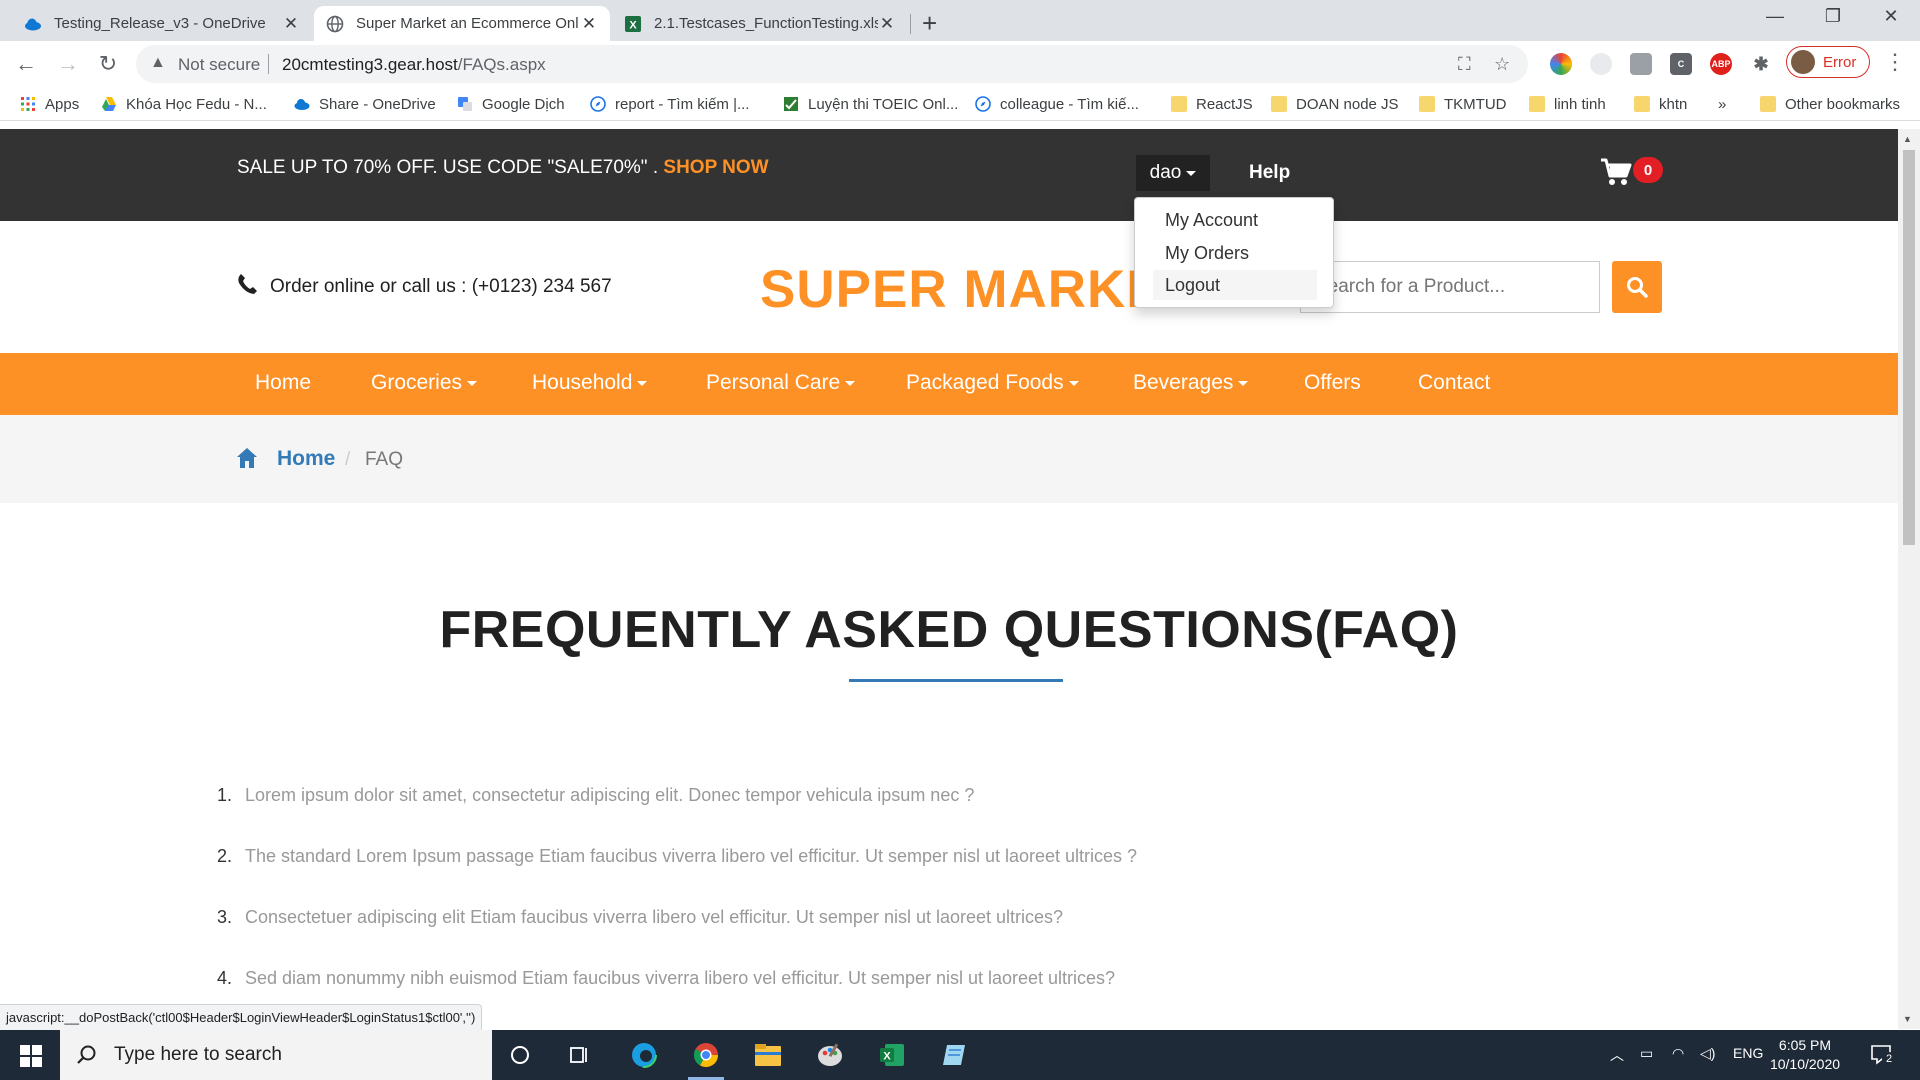  What do you see at coordinates (1332, 383) in the screenshot?
I see `nav-offers: Offers` at bounding box center [1332, 383].